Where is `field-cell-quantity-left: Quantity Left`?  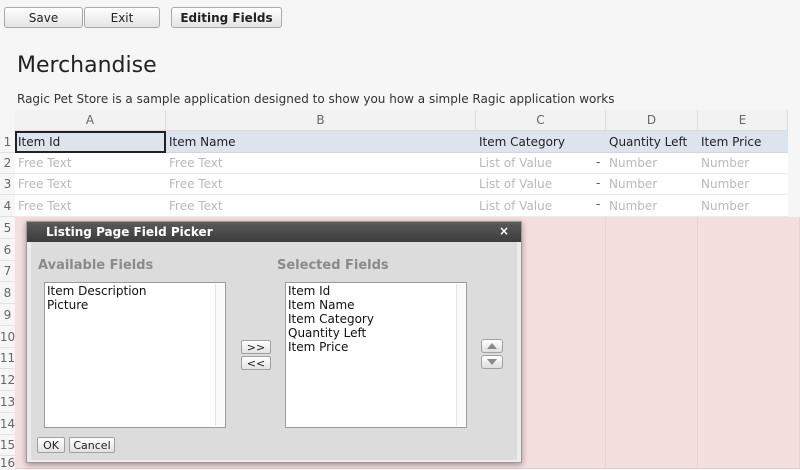
field-cell-quantity-left: Quantity Left is located at coordinates (652, 142).